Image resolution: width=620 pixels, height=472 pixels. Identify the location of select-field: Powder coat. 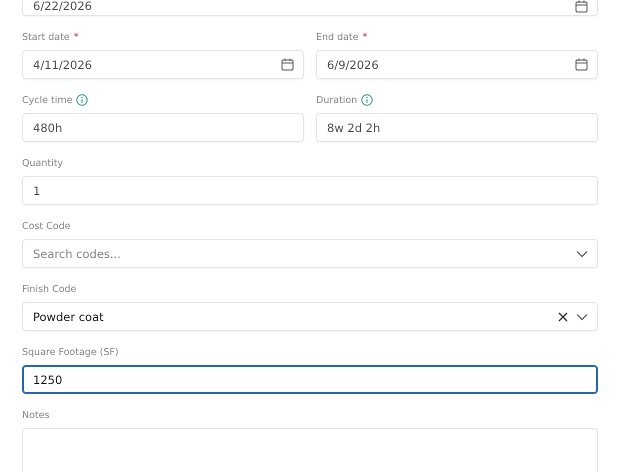
(310, 316).